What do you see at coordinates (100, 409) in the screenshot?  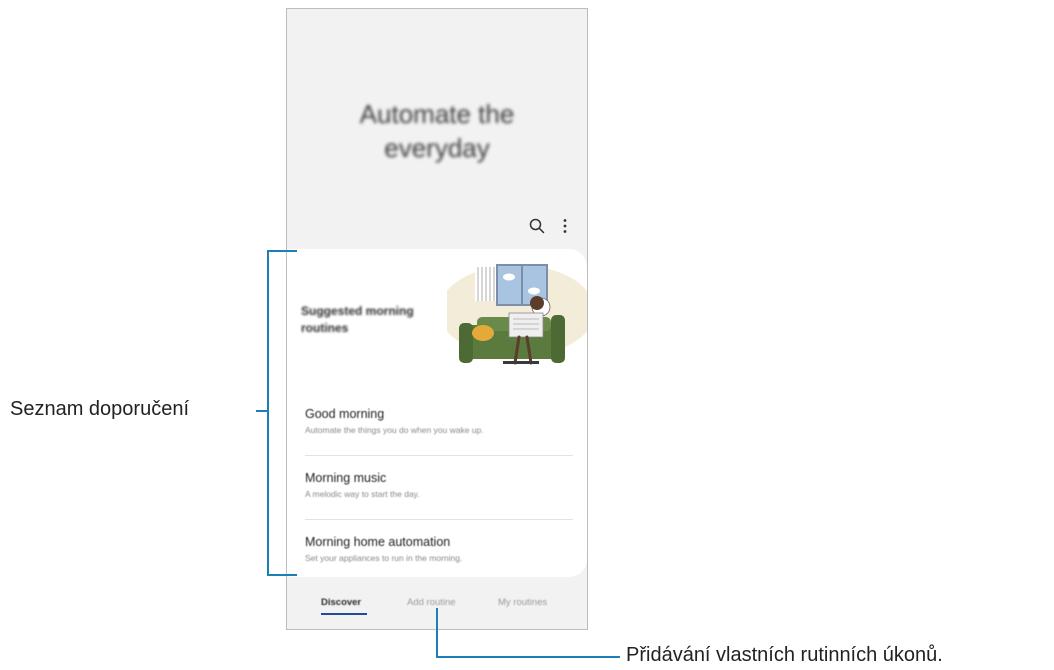 I see `callout-recommendations-label: Seznam doporučení` at bounding box center [100, 409].